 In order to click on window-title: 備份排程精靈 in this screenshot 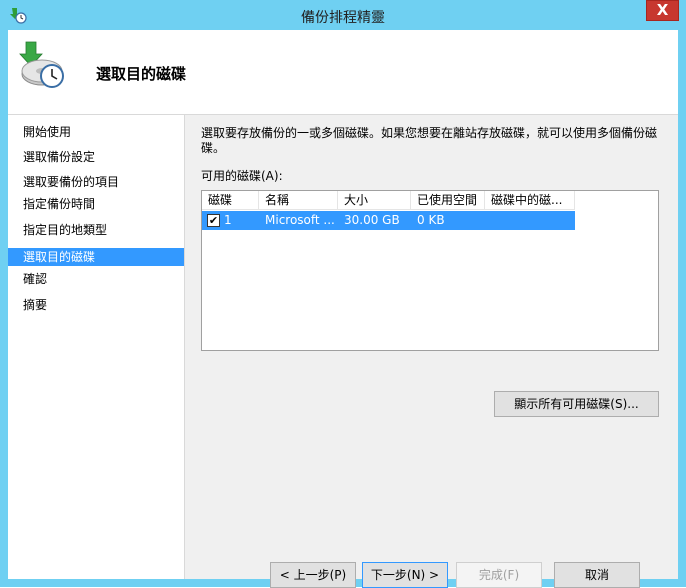, I will do `click(343, 18)`.